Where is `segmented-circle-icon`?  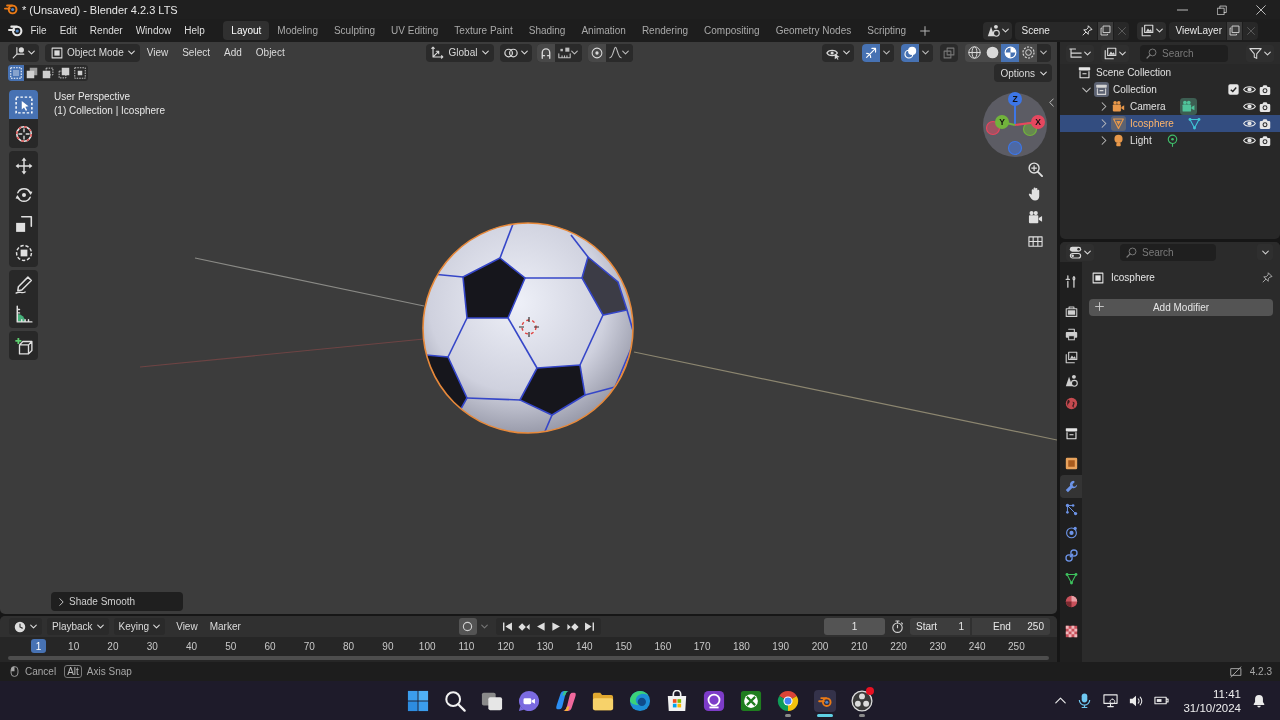 segmented-circle-icon is located at coordinates (788, 700).